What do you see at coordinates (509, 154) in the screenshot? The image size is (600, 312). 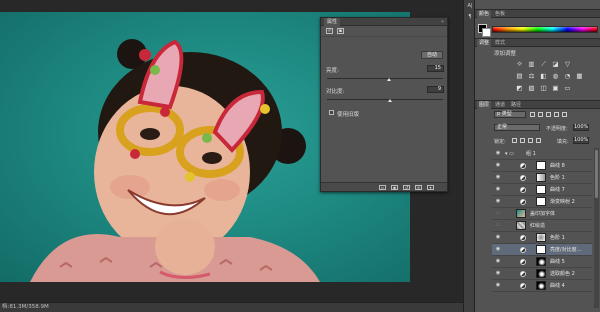 I see `group-expand-icon: ▾ ▭` at bounding box center [509, 154].